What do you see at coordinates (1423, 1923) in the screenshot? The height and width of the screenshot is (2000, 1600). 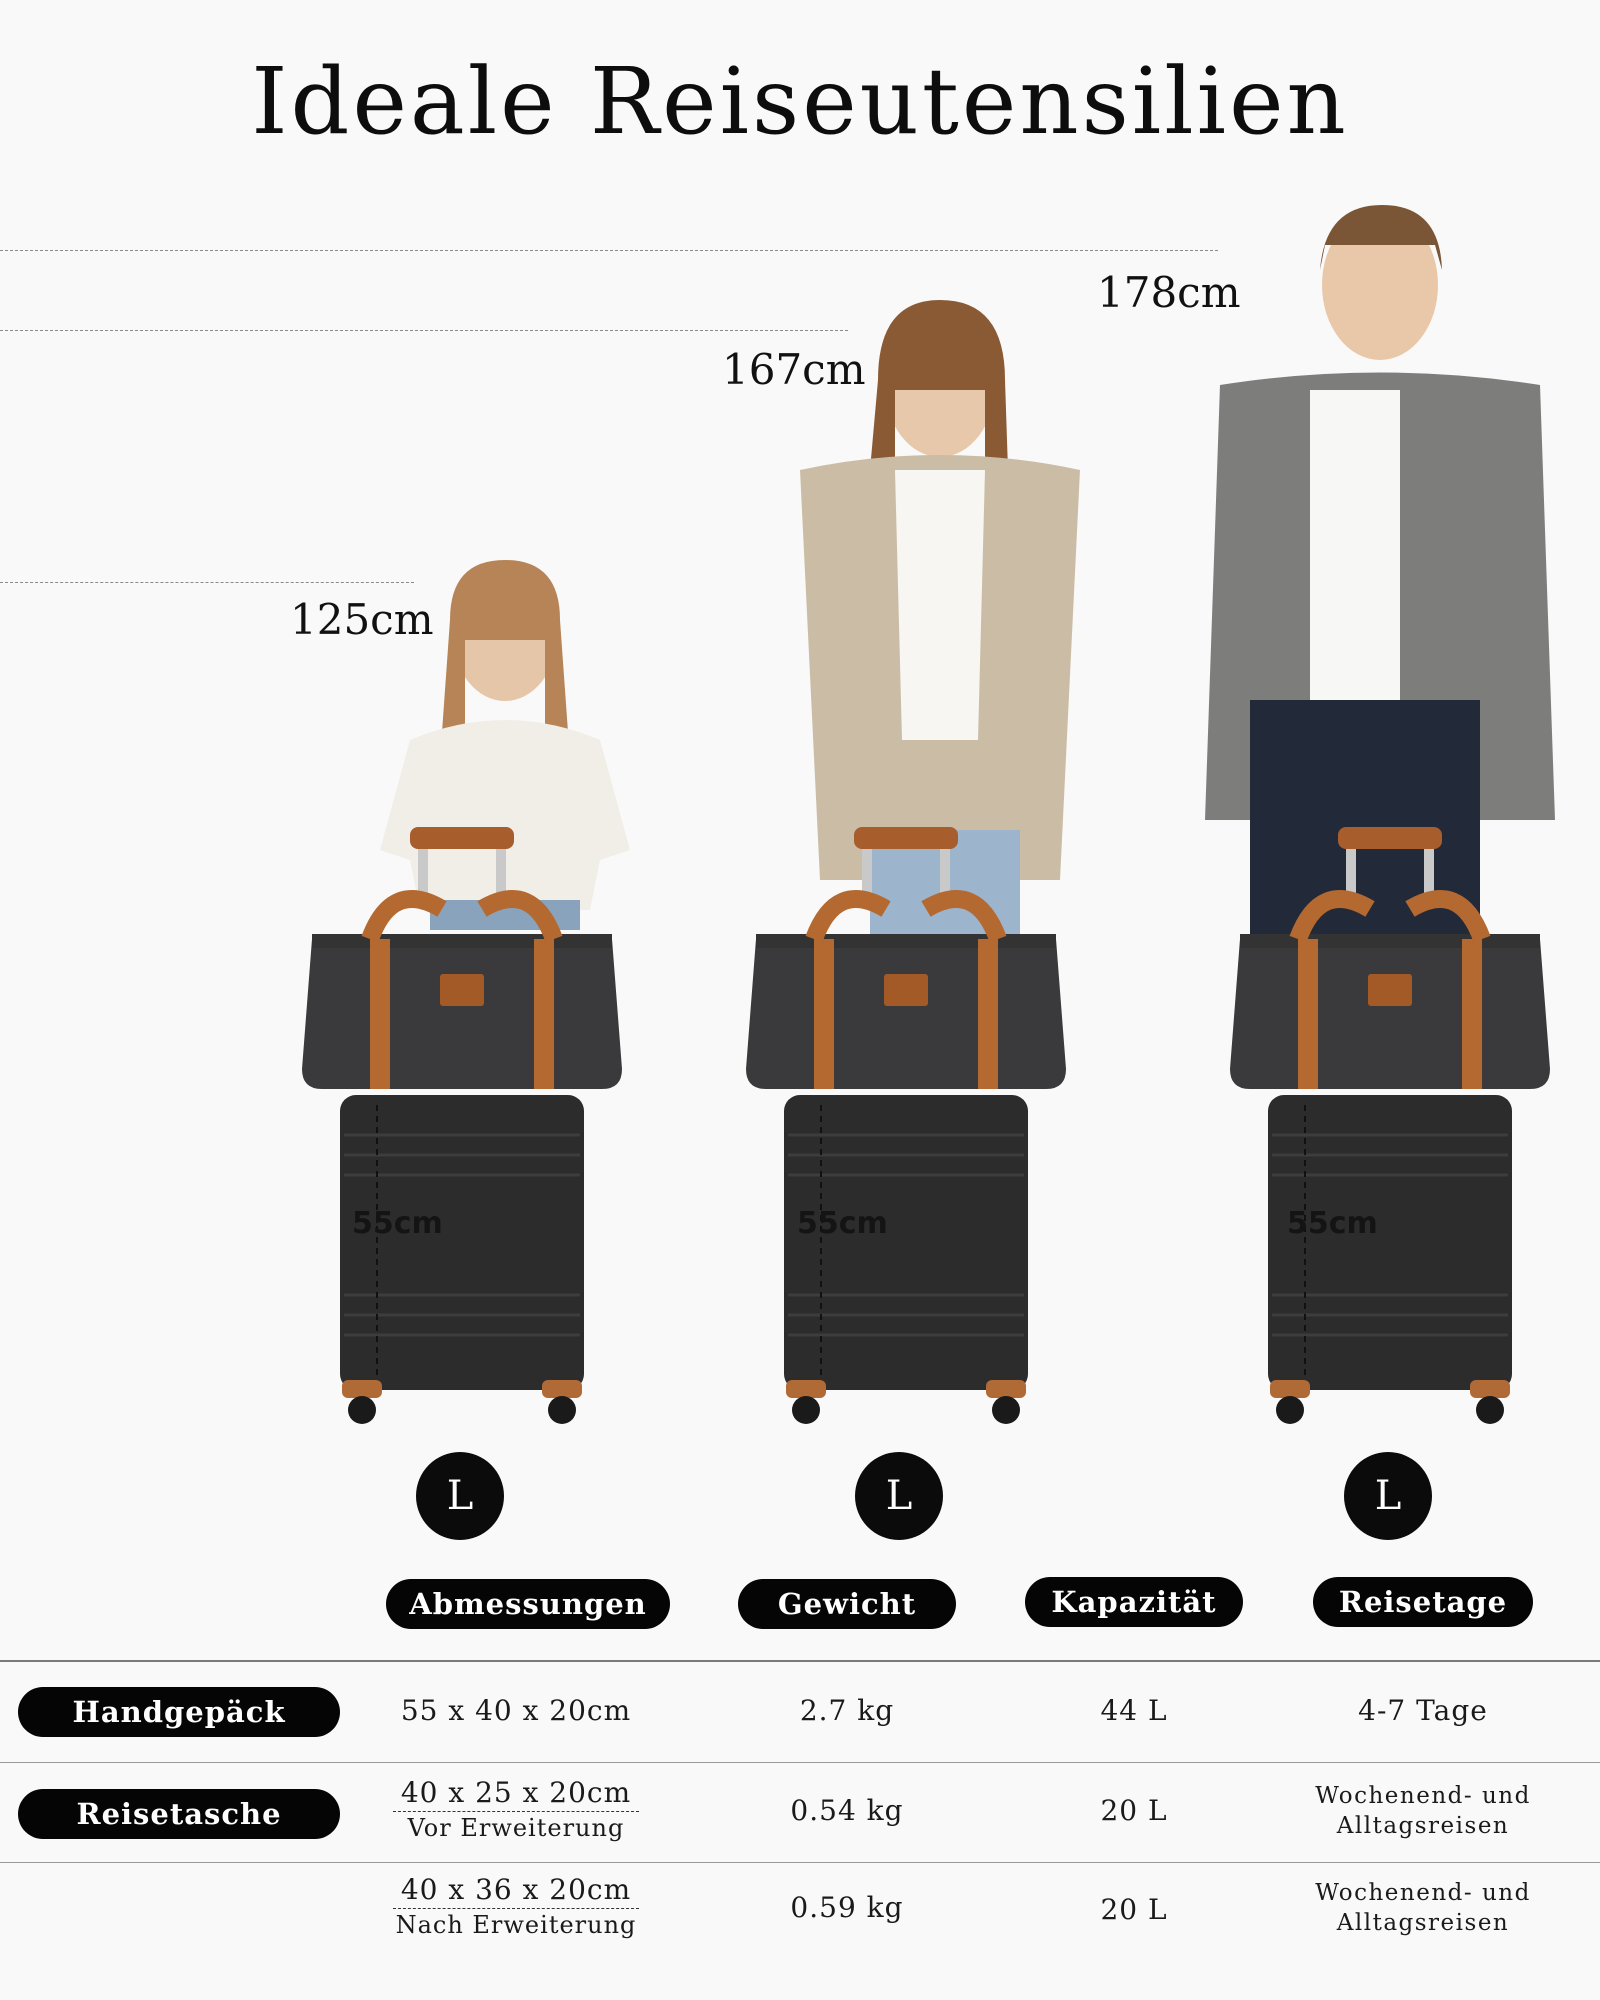 I see `table-row-3-days-line2: Alltagsreisen` at bounding box center [1423, 1923].